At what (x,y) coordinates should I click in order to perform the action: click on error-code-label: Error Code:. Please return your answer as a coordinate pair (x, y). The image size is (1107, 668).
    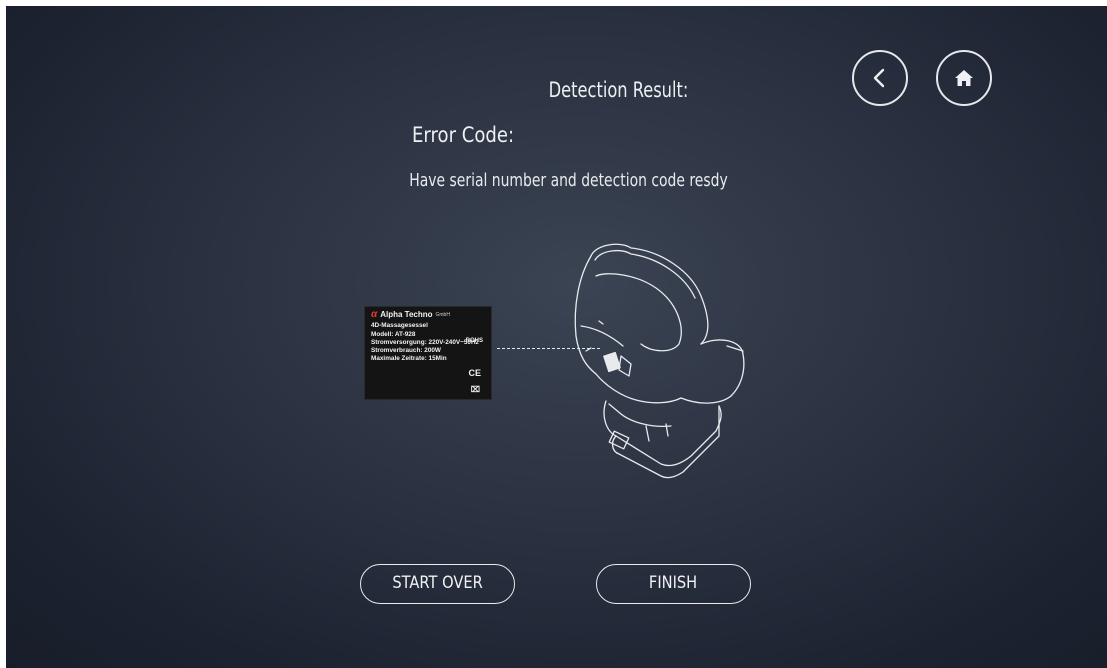
    Looking at the image, I should click on (463, 135).